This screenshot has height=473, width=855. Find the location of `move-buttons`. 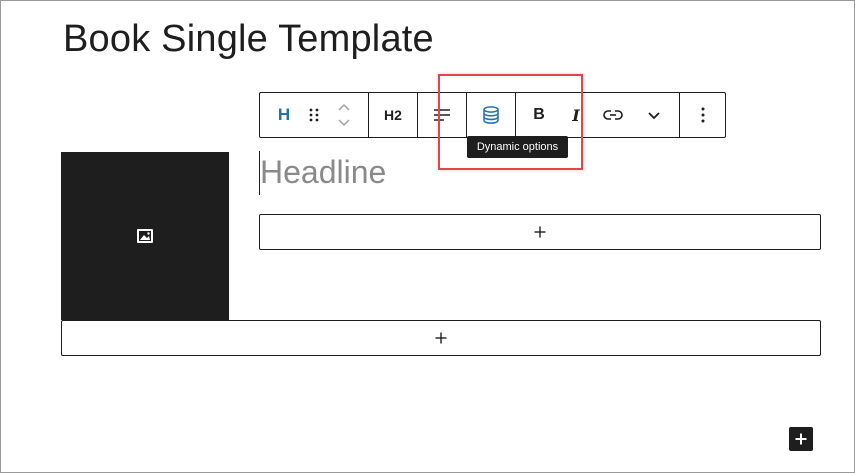

move-buttons is located at coordinates (344, 115).